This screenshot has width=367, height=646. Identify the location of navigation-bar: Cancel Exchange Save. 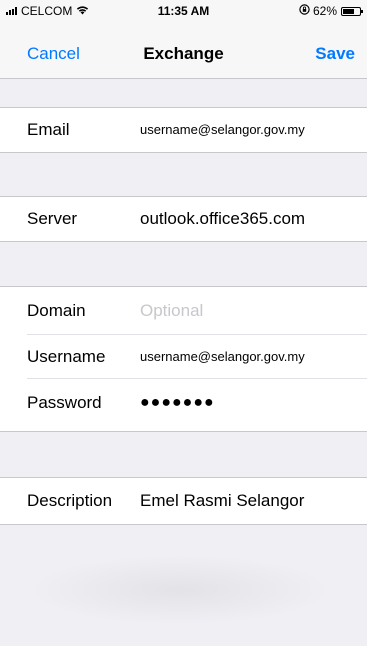
(183, 49).